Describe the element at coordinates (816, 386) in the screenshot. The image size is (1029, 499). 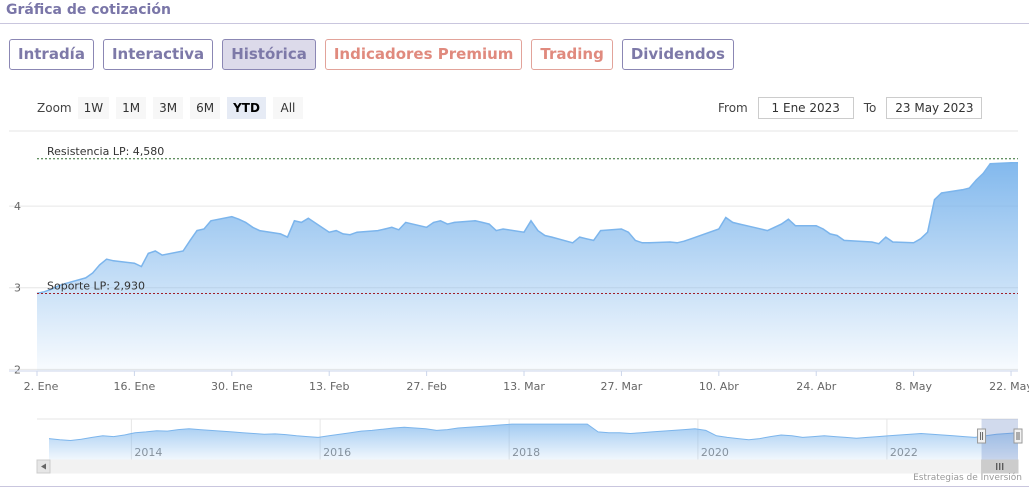
I see `x-tick-label: 24. Abr` at that location.